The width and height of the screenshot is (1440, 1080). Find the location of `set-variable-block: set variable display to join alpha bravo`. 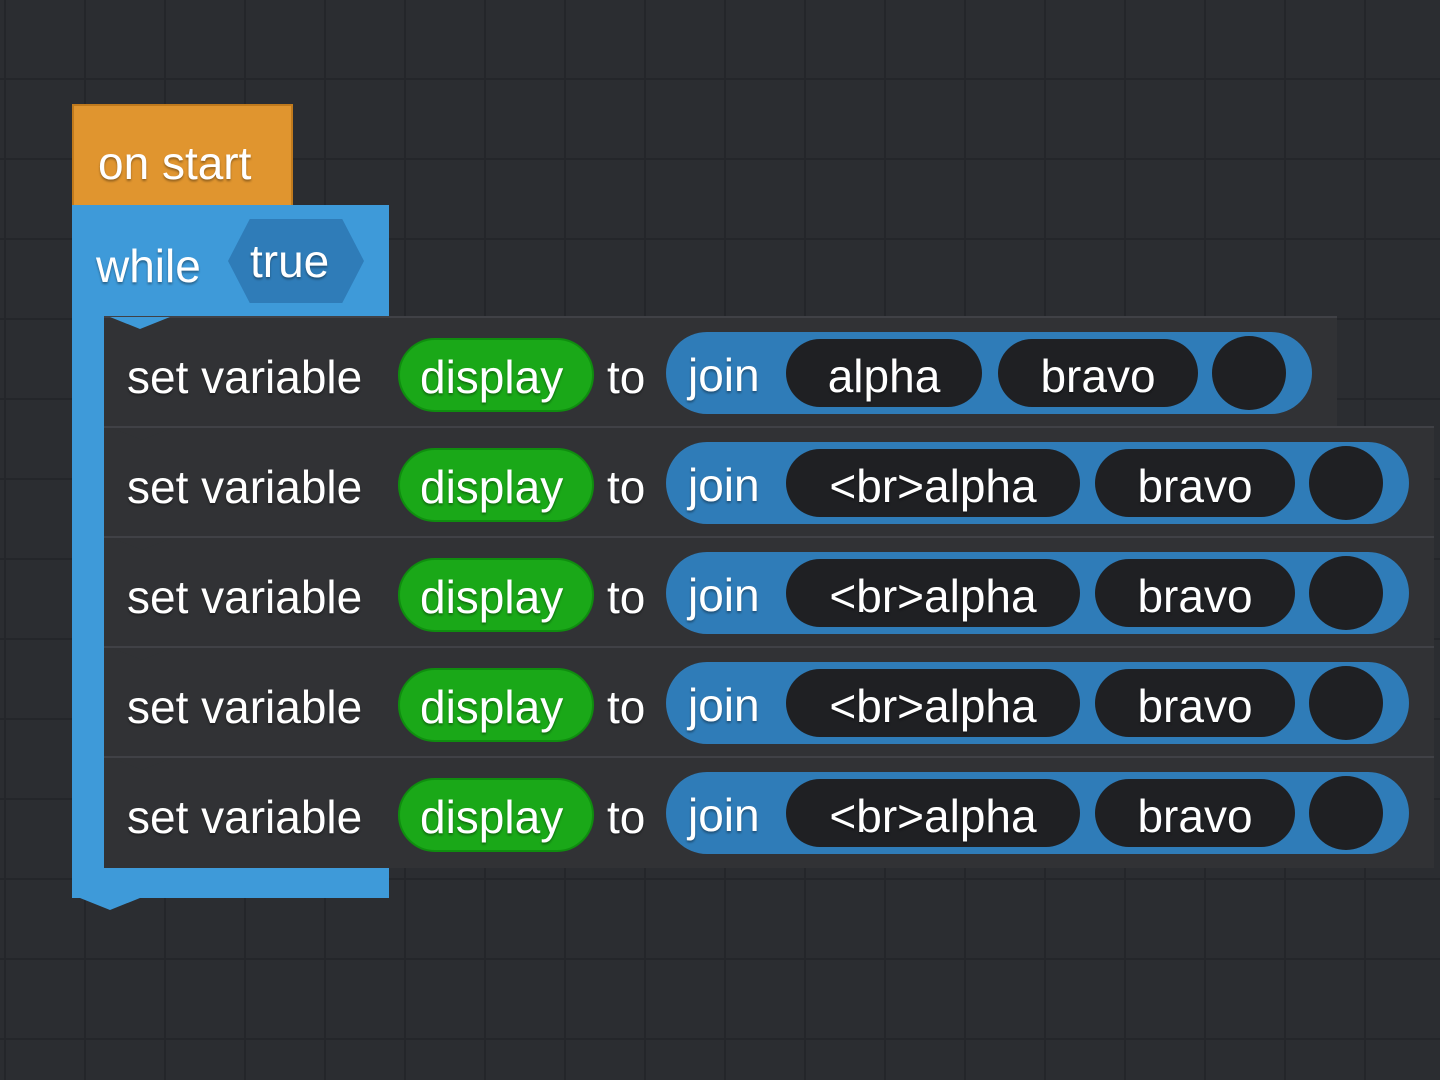

set-variable-block: set variable display to join alpha bravo is located at coordinates (720, 378).